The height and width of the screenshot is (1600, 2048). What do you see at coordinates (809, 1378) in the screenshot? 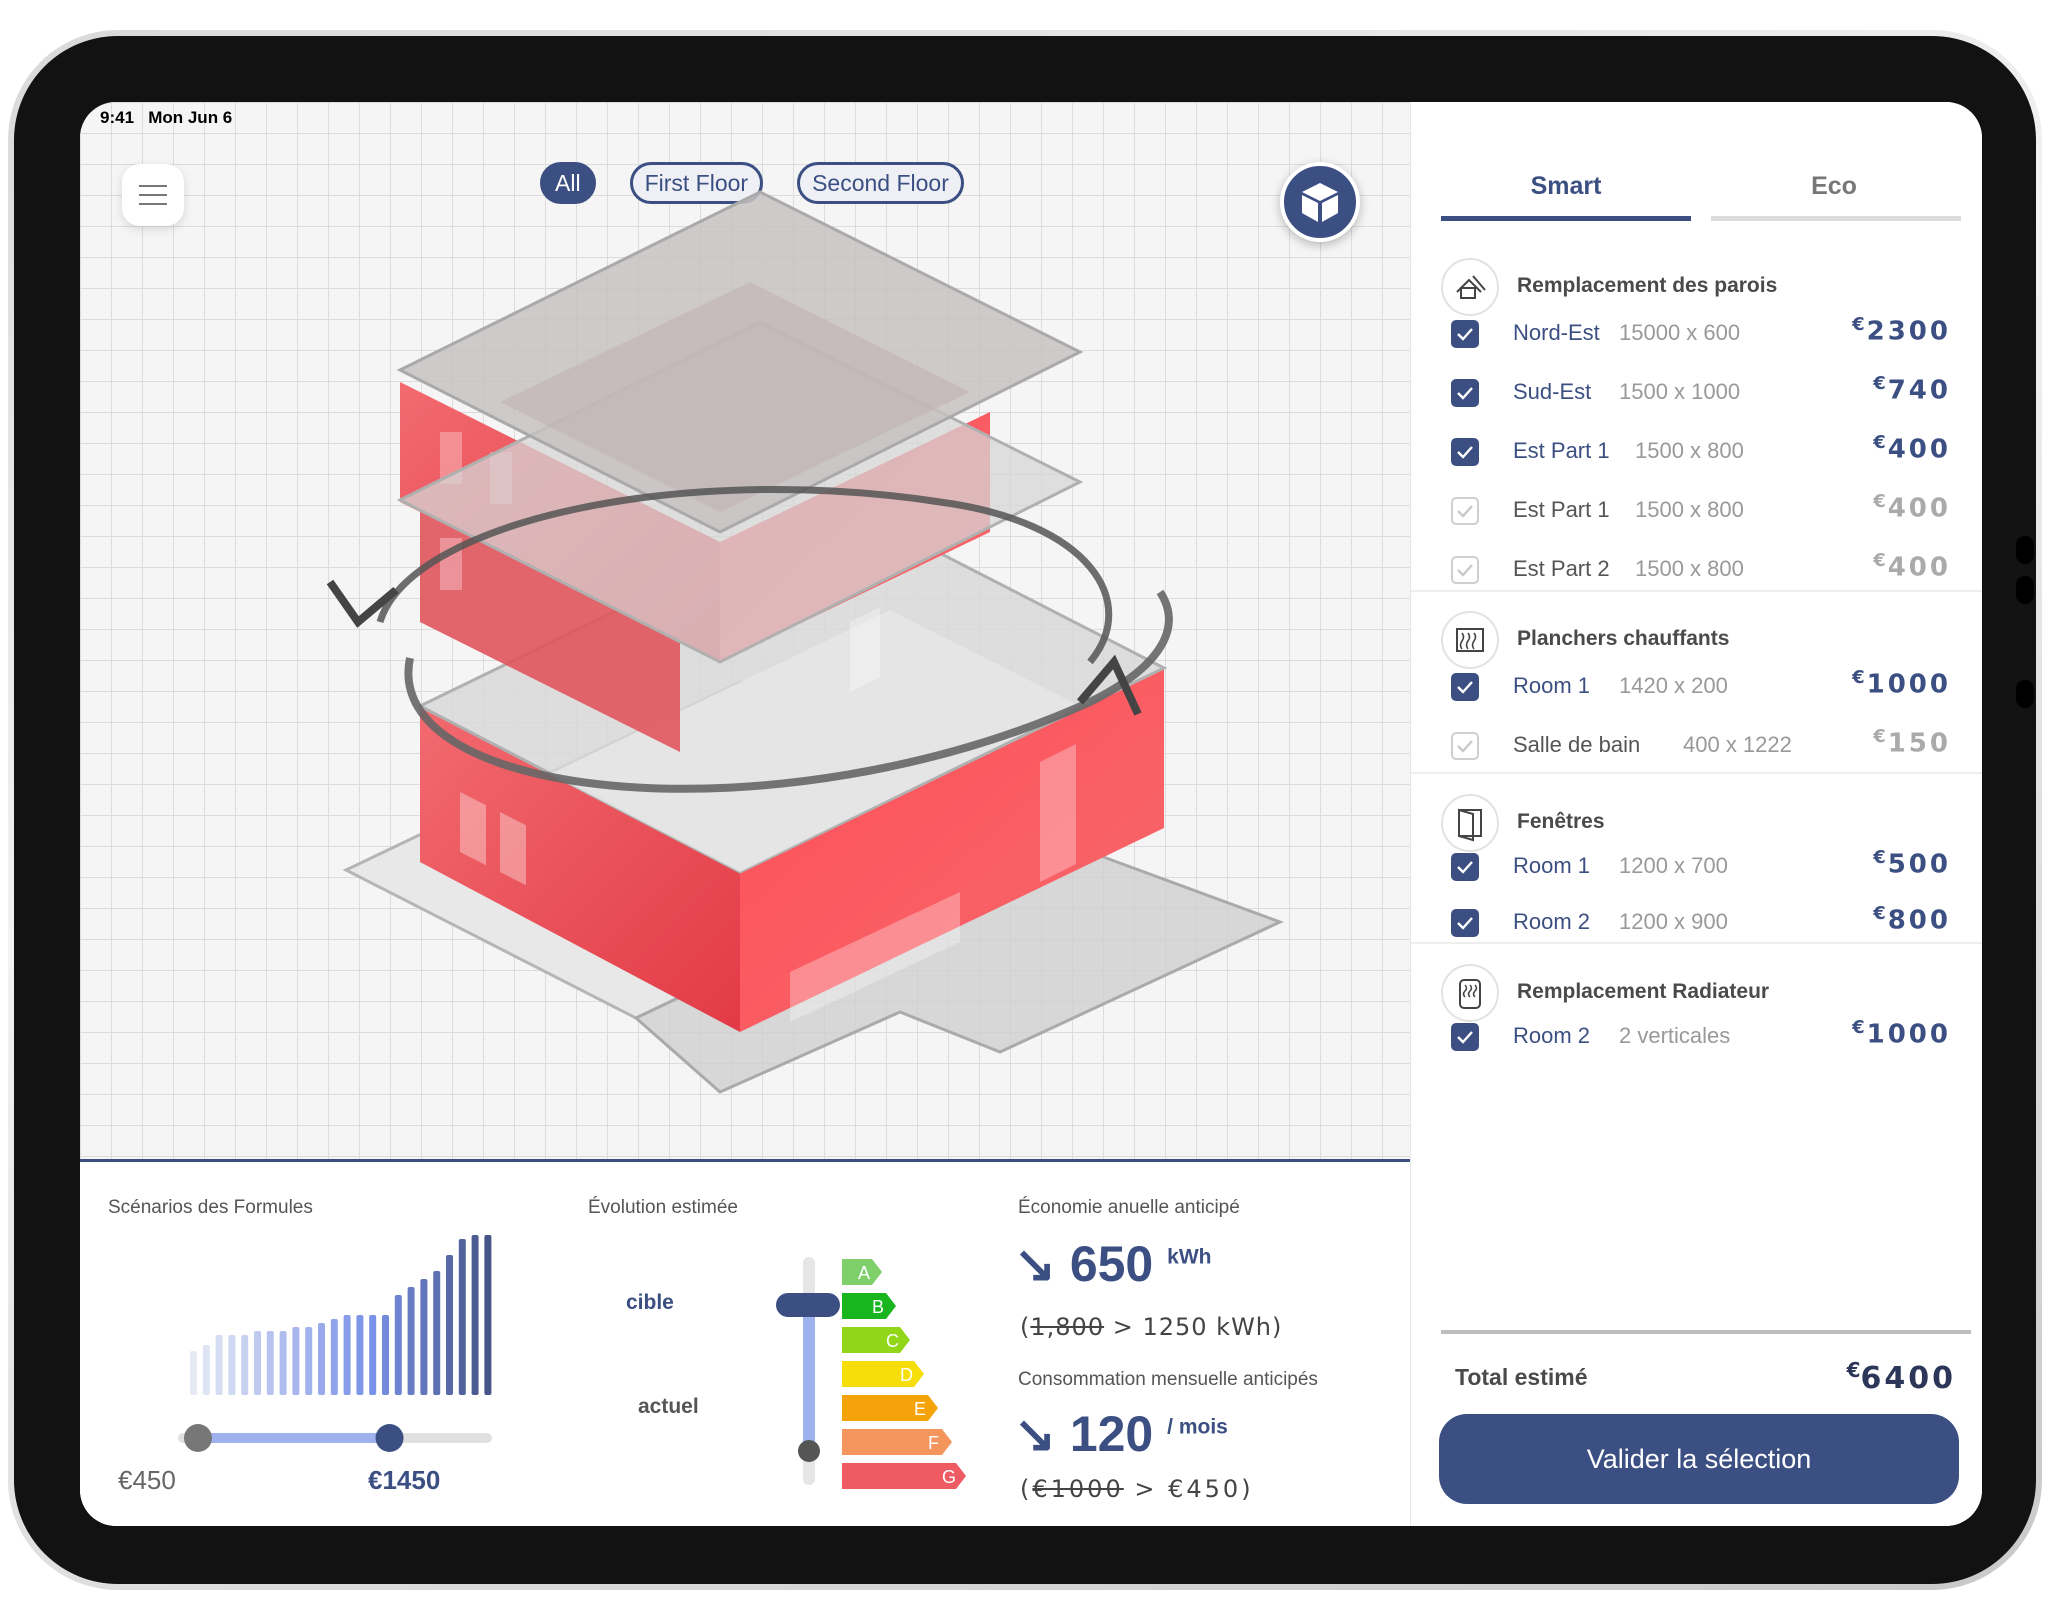
I see `energy-slider-fill` at bounding box center [809, 1378].